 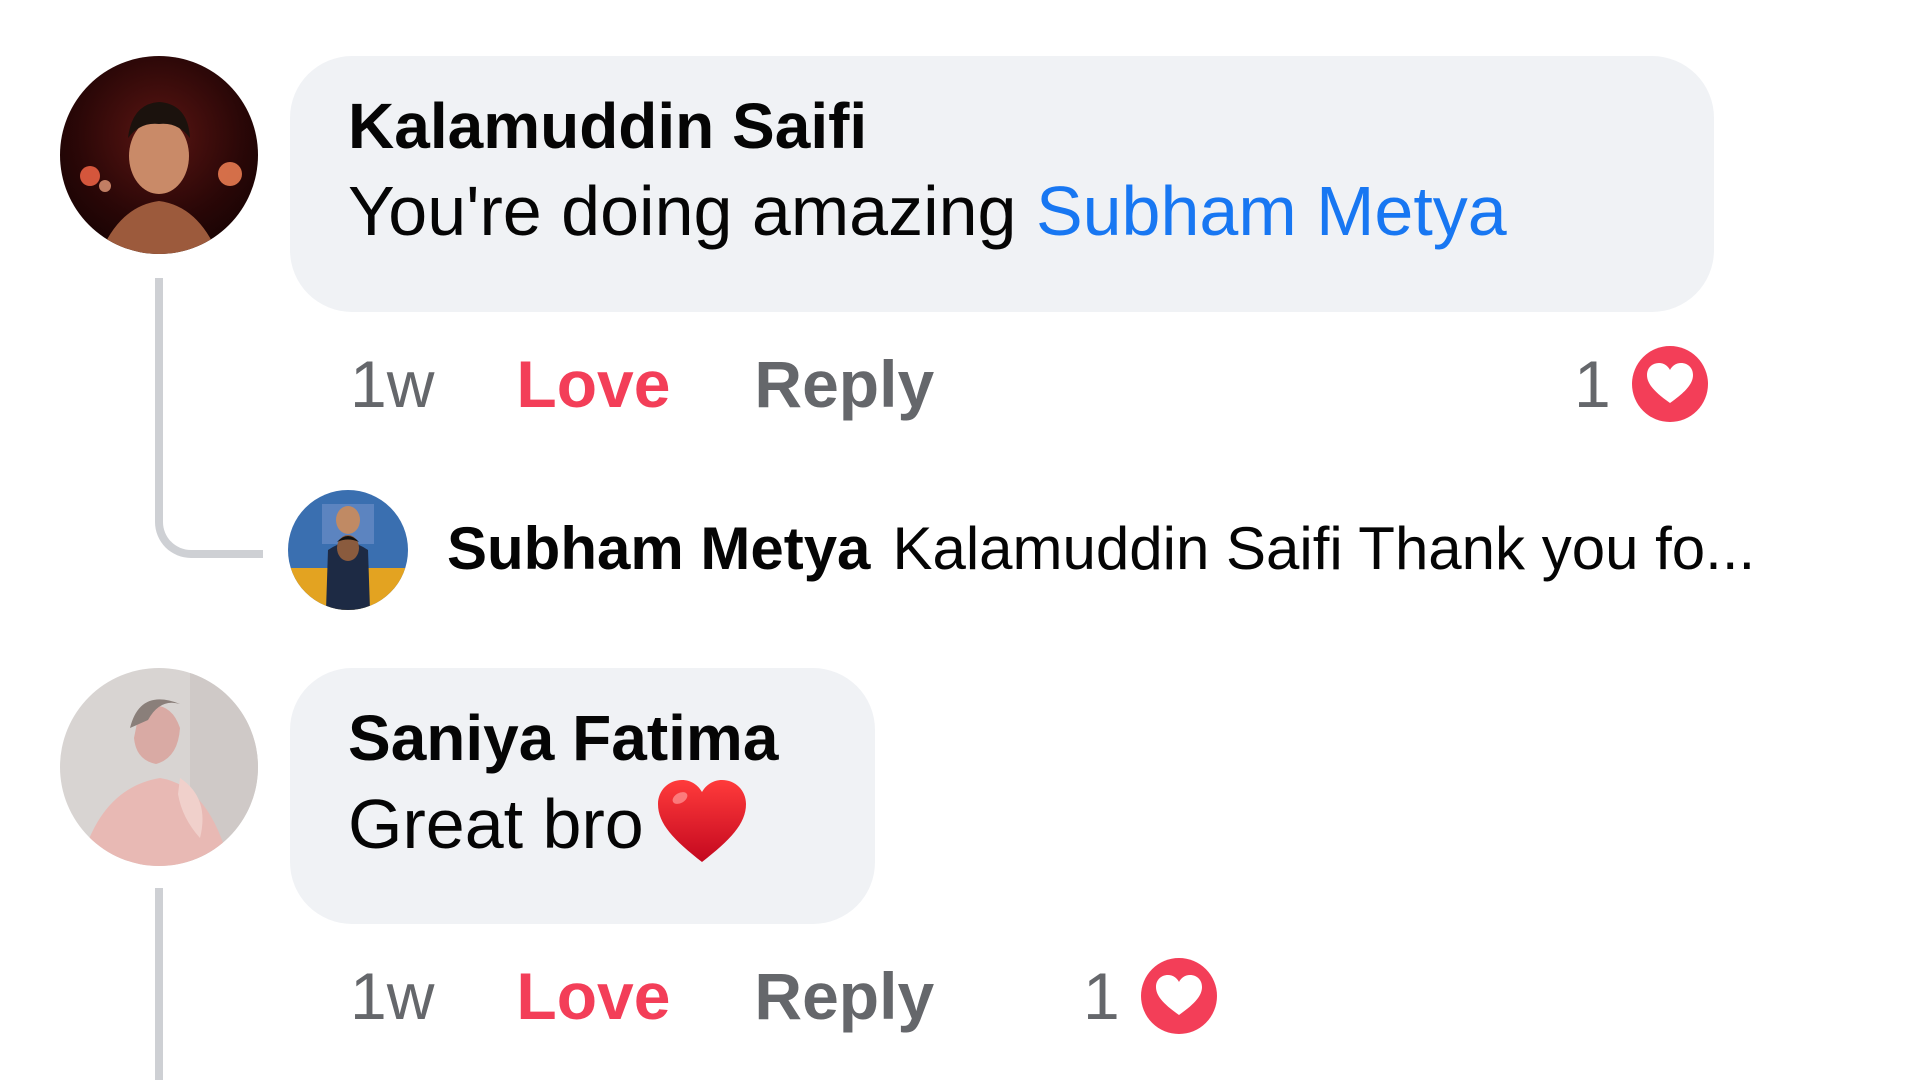 I want to click on red-heart-emoji, so click(x=701, y=821).